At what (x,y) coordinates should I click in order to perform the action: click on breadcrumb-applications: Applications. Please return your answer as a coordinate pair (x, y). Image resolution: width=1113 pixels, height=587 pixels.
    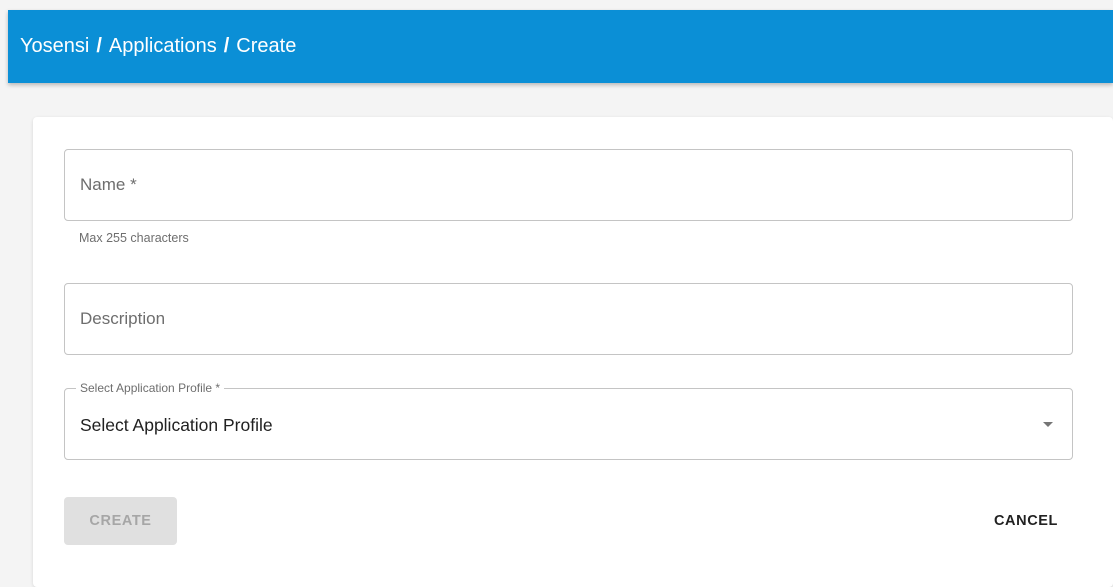
    Looking at the image, I should click on (163, 46).